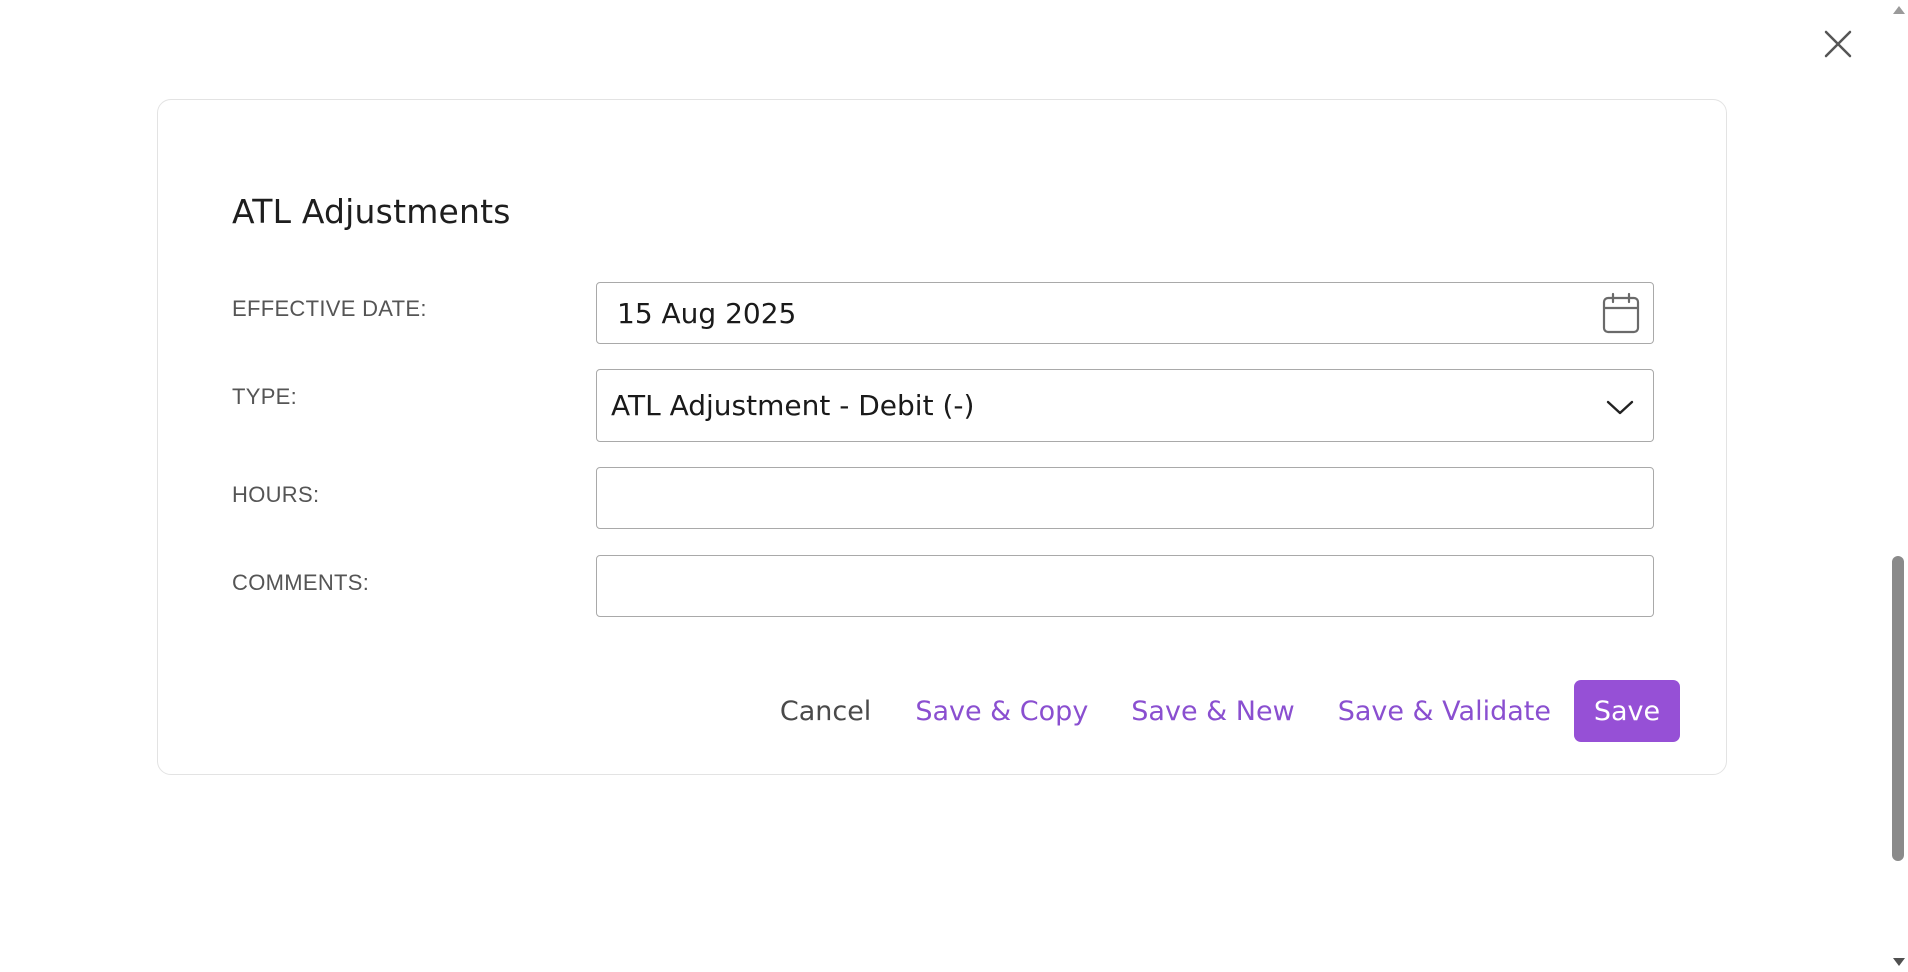  Describe the element at coordinates (1125, 498) in the screenshot. I see `hours-input` at that location.